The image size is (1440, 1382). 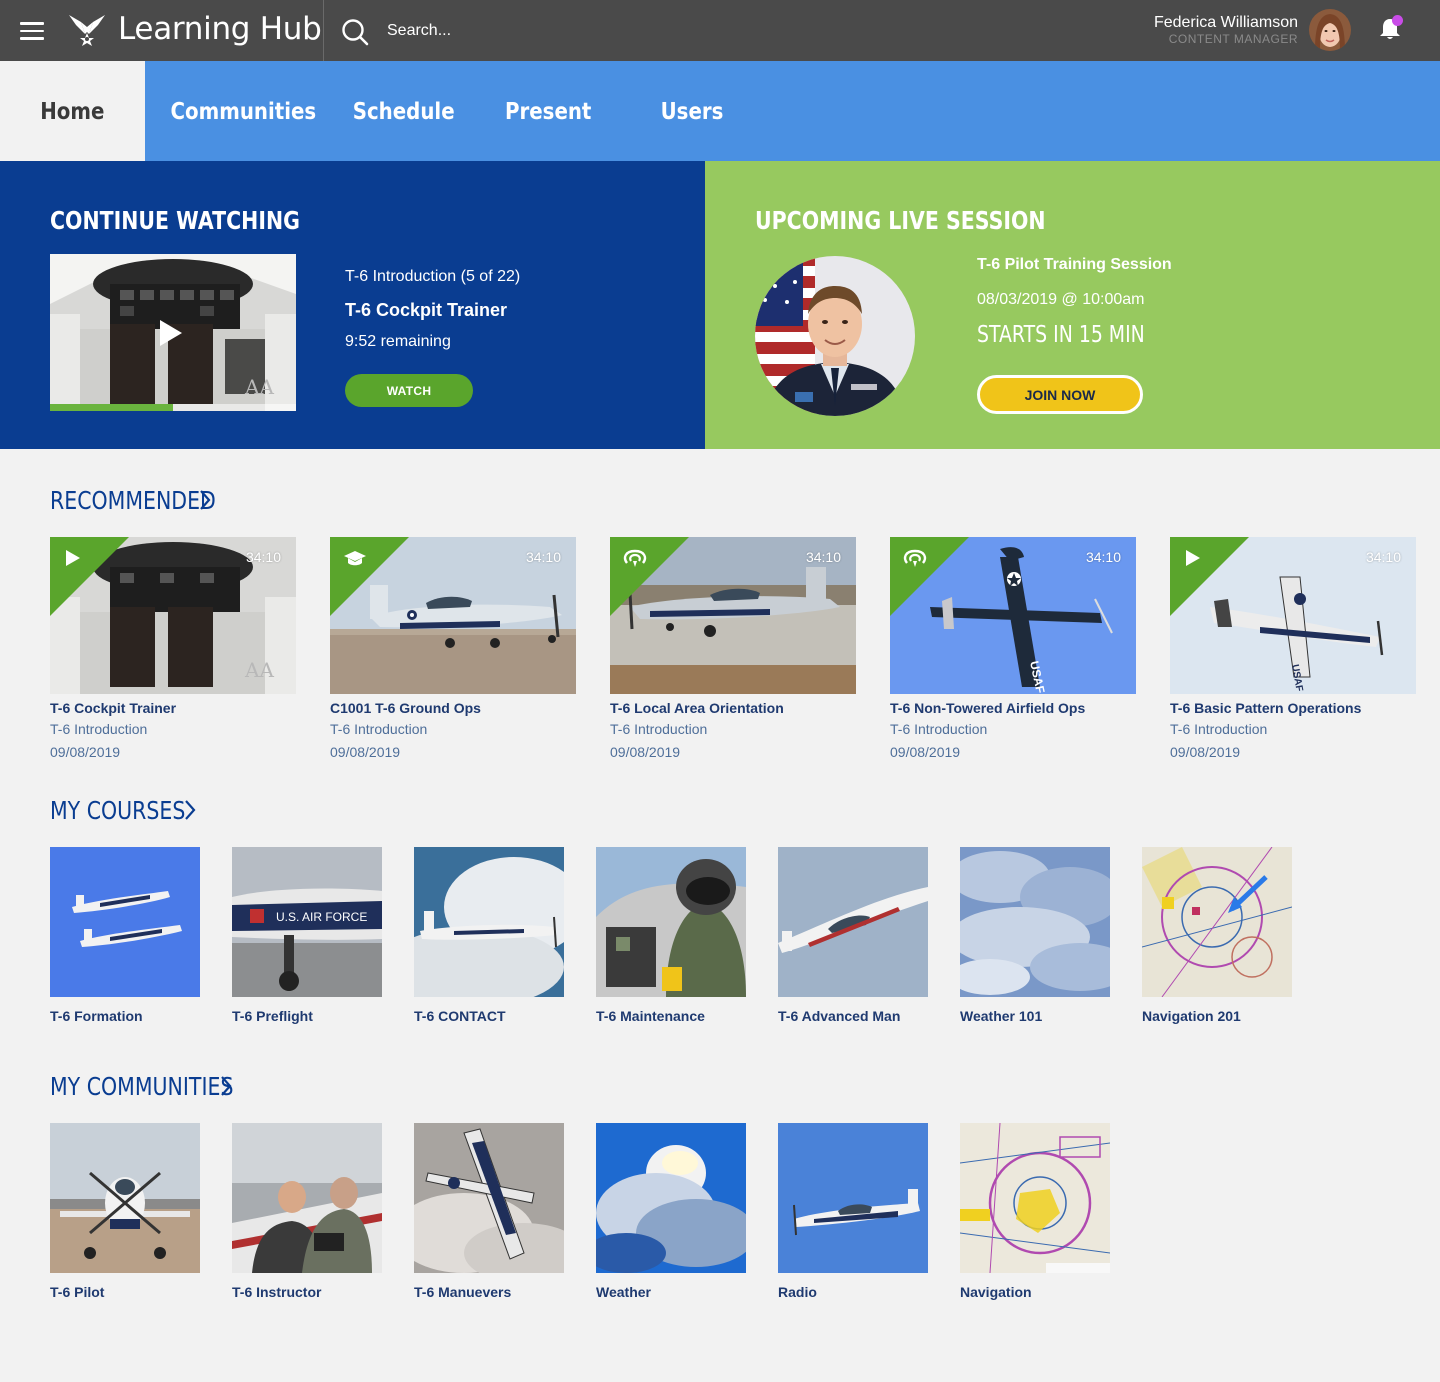 What do you see at coordinates (853, 1292) in the screenshot?
I see `community-label: Radio` at bounding box center [853, 1292].